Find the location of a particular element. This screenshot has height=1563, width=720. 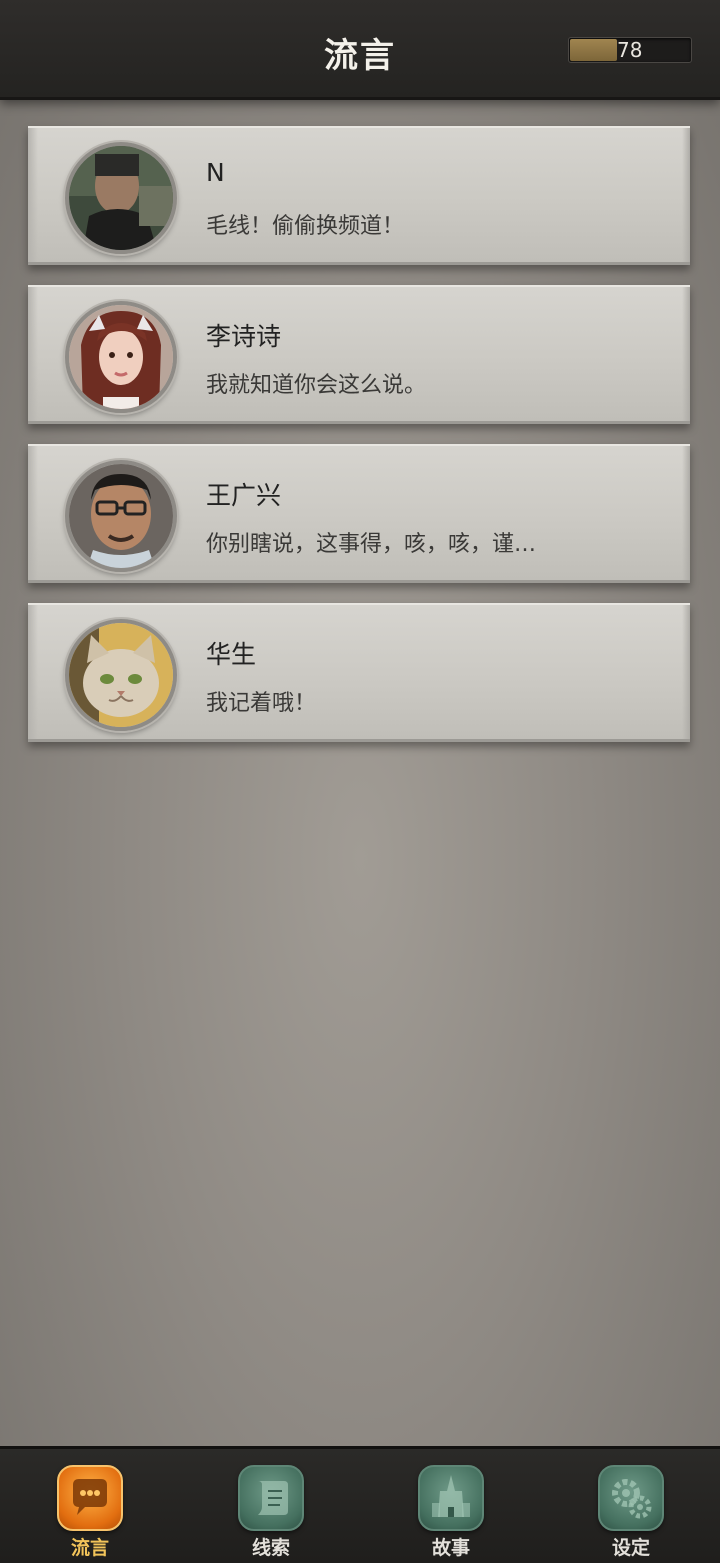

tab-label: 线索 is located at coordinates (270, 1548).